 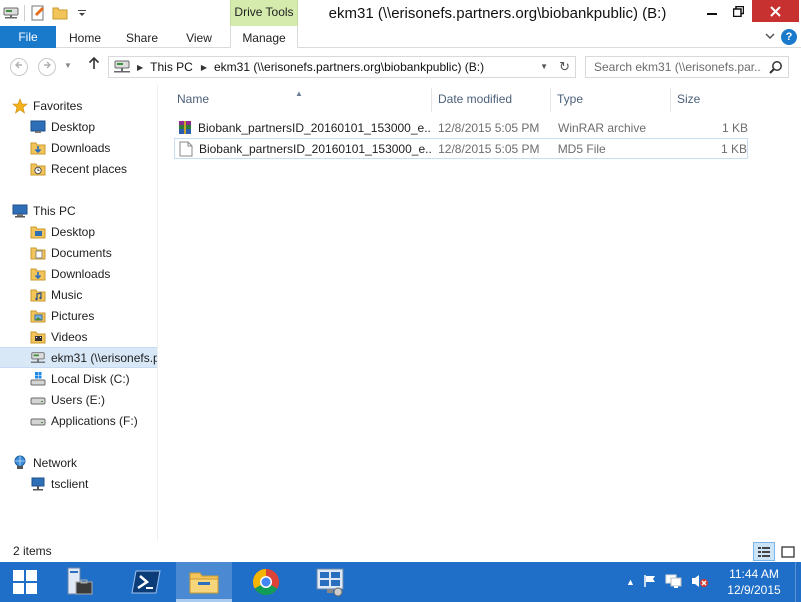 What do you see at coordinates (25, 582) in the screenshot?
I see `start-button` at bounding box center [25, 582].